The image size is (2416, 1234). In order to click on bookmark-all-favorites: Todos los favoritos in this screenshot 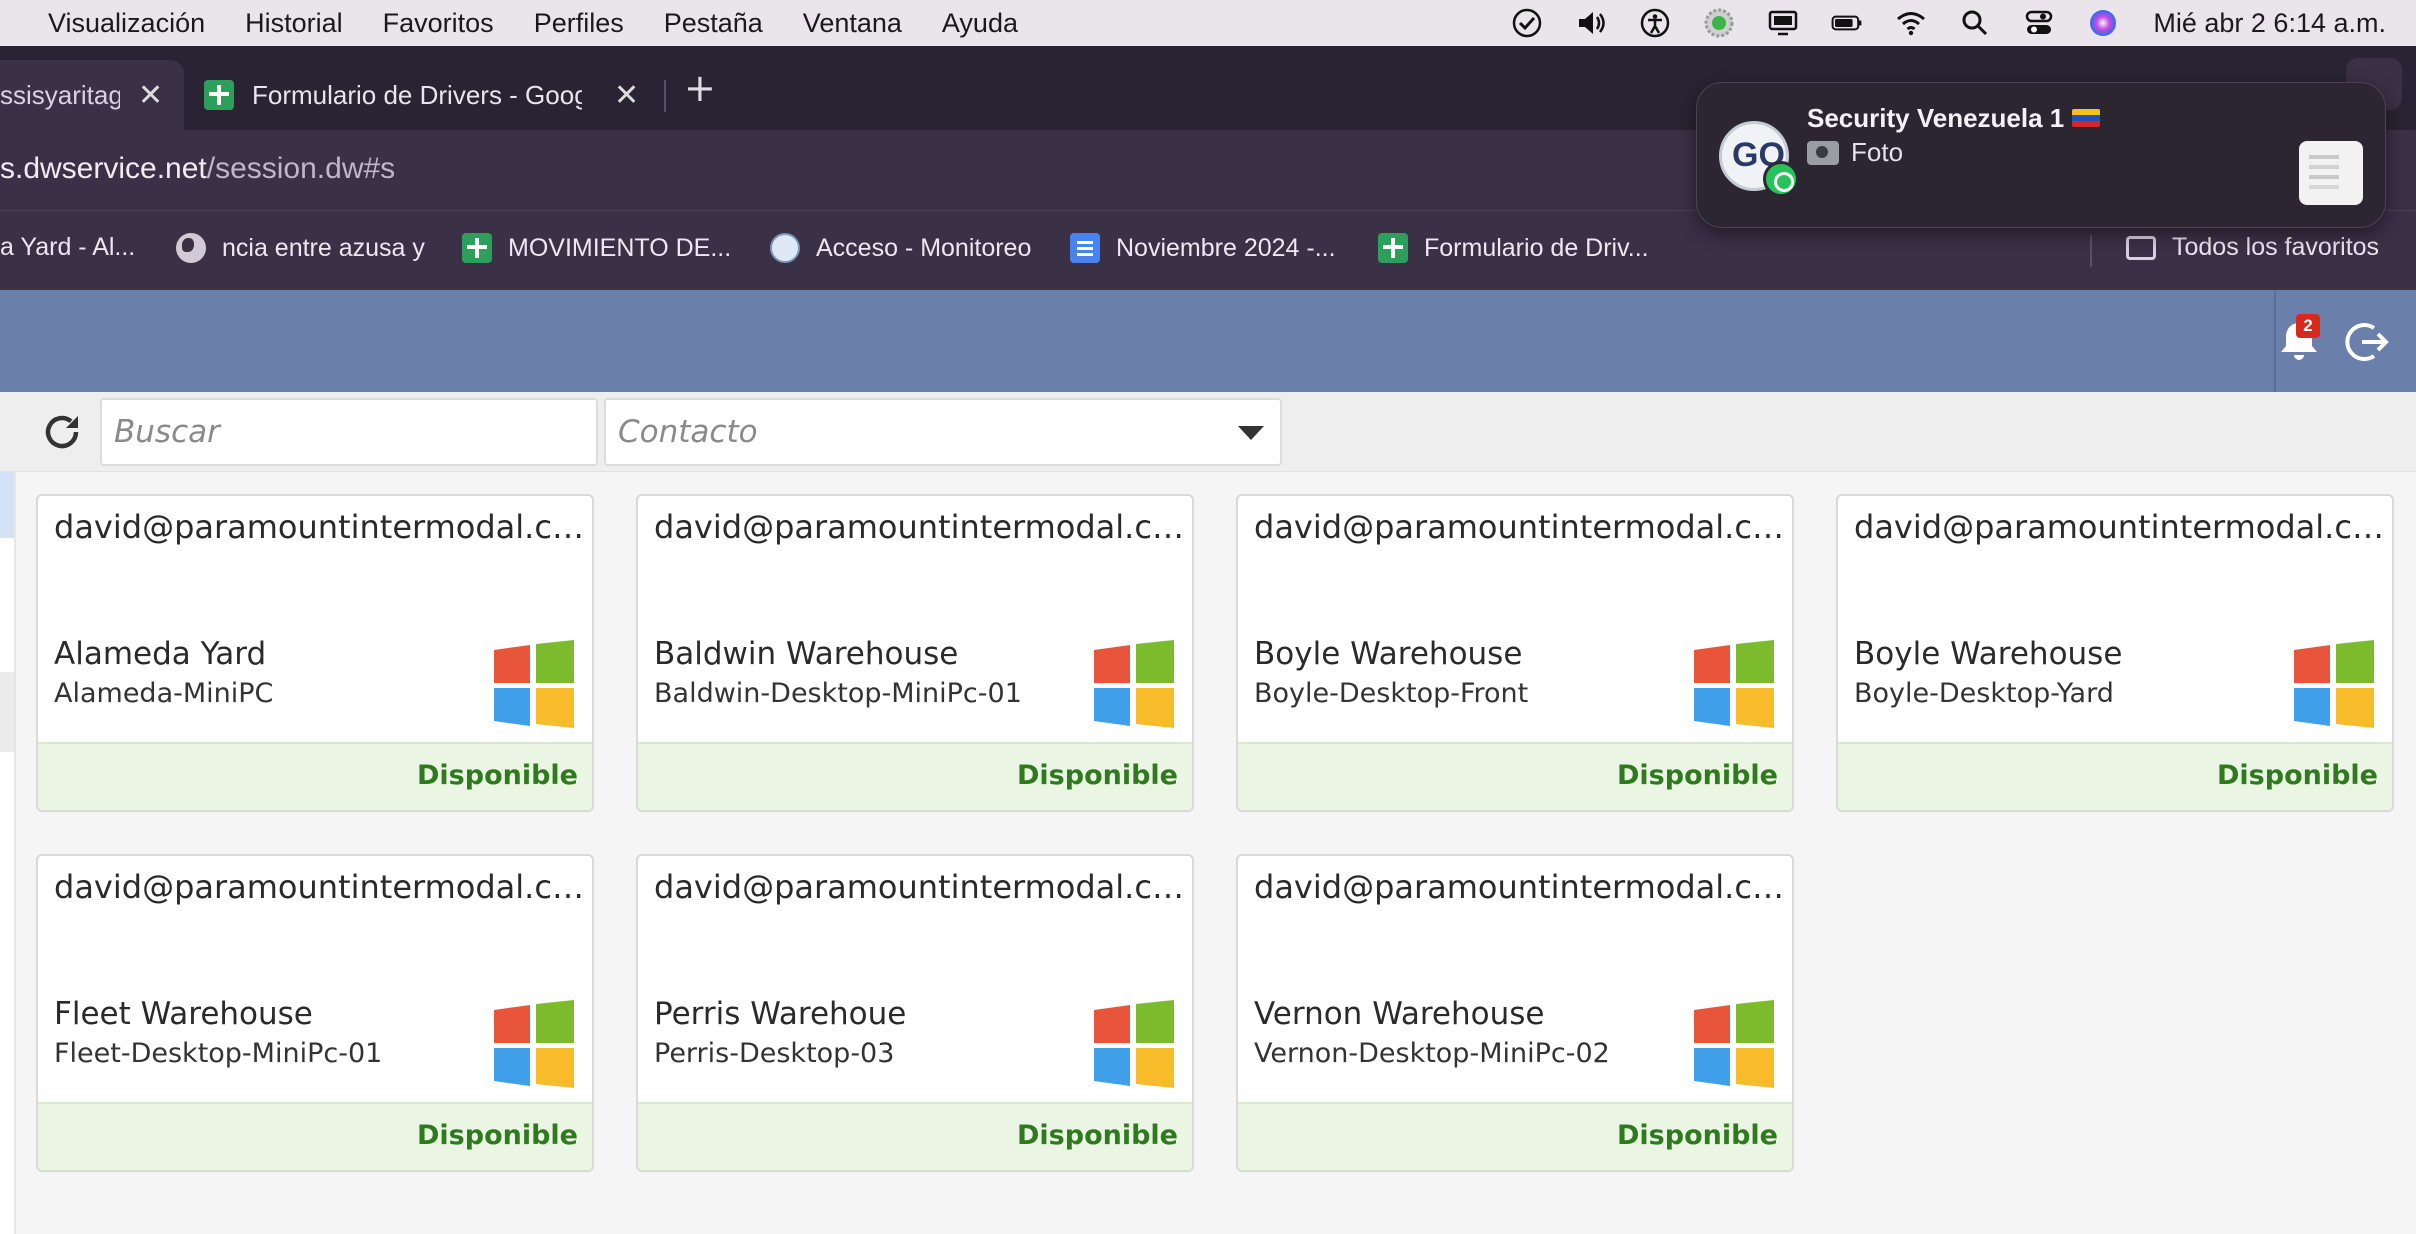, I will do `click(2252, 247)`.